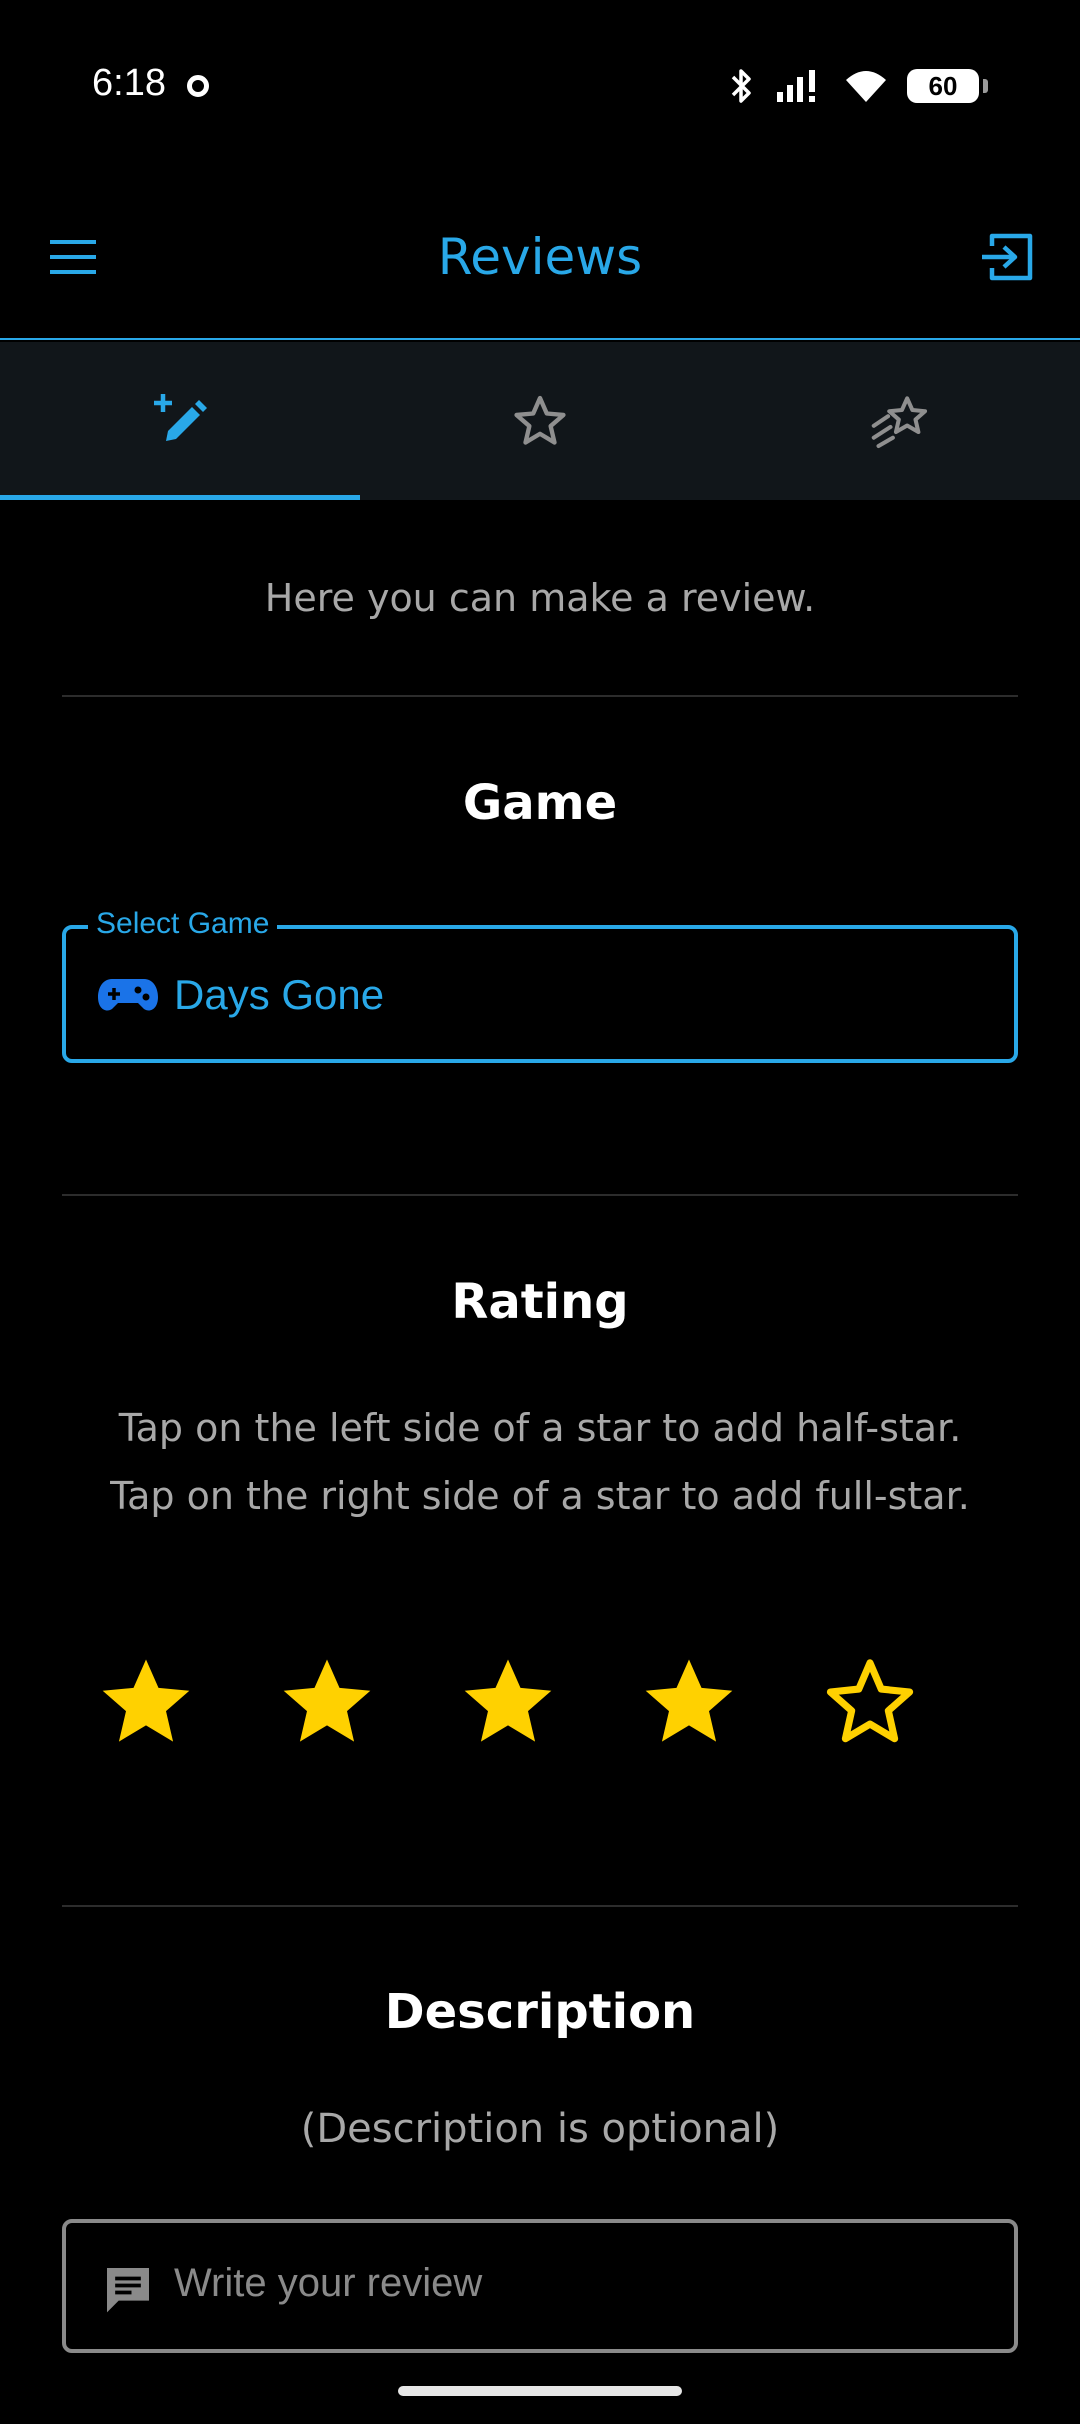  I want to click on notification-dot-icon, so click(198, 86).